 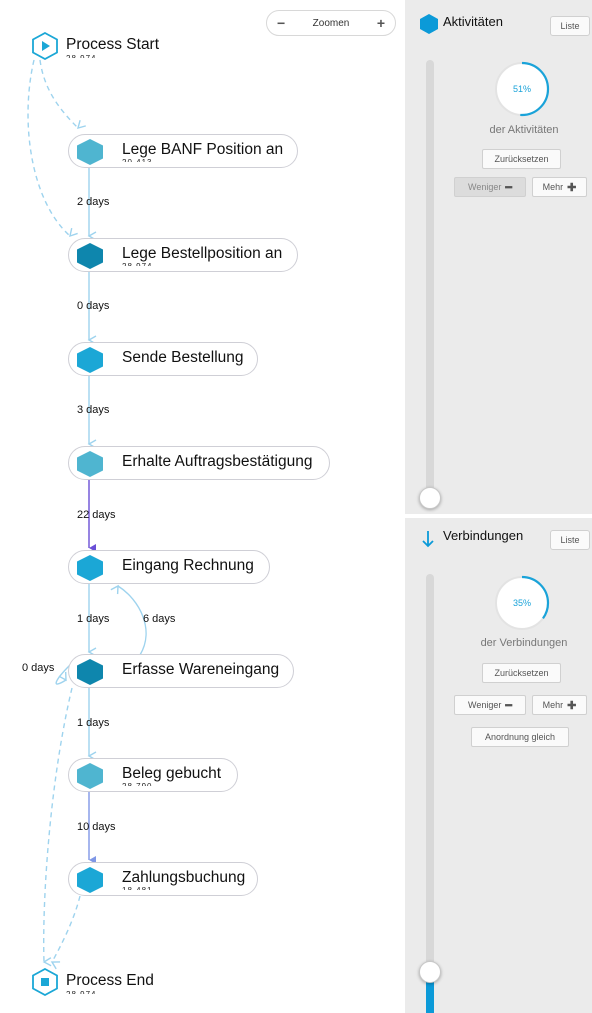 What do you see at coordinates (524, 130) in the screenshot?
I see `activities-caption: der Aktivitäten` at bounding box center [524, 130].